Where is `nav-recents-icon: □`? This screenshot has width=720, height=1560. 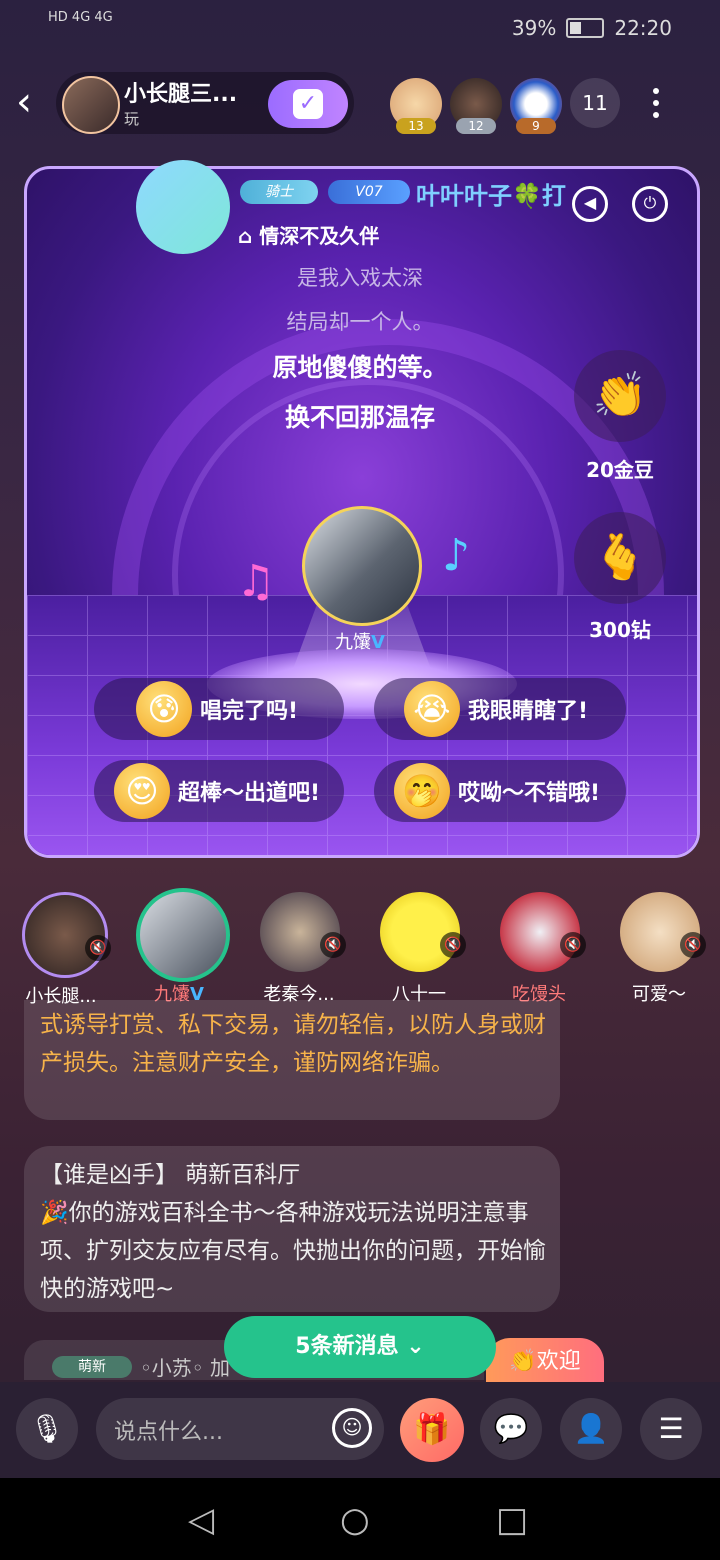
nav-recents-icon: □ is located at coordinates (512, 1520).